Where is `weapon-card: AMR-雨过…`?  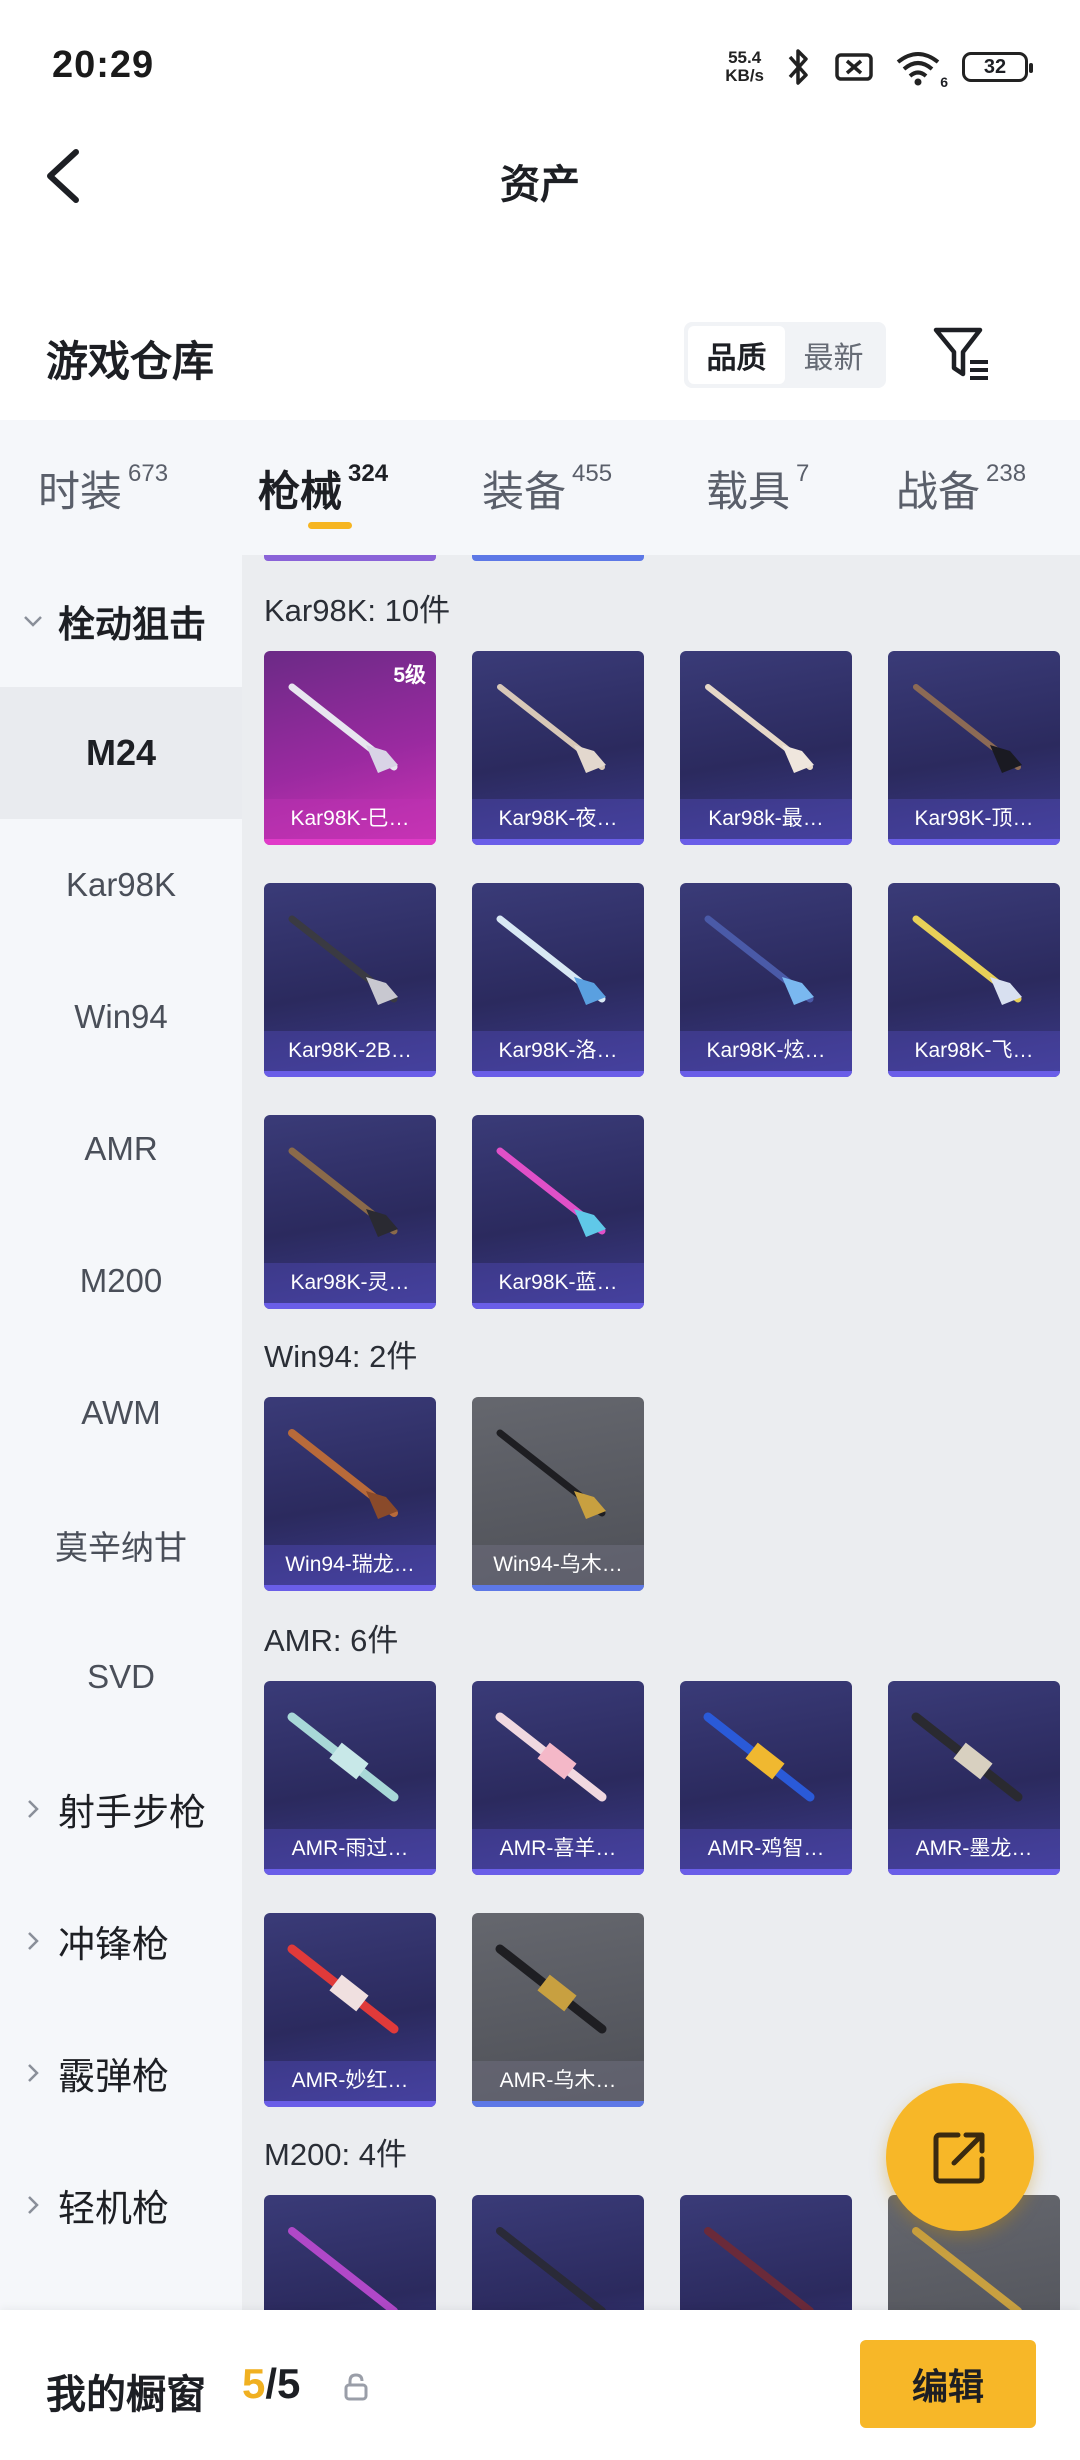
weapon-card: AMR-雨过… is located at coordinates (350, 1778).